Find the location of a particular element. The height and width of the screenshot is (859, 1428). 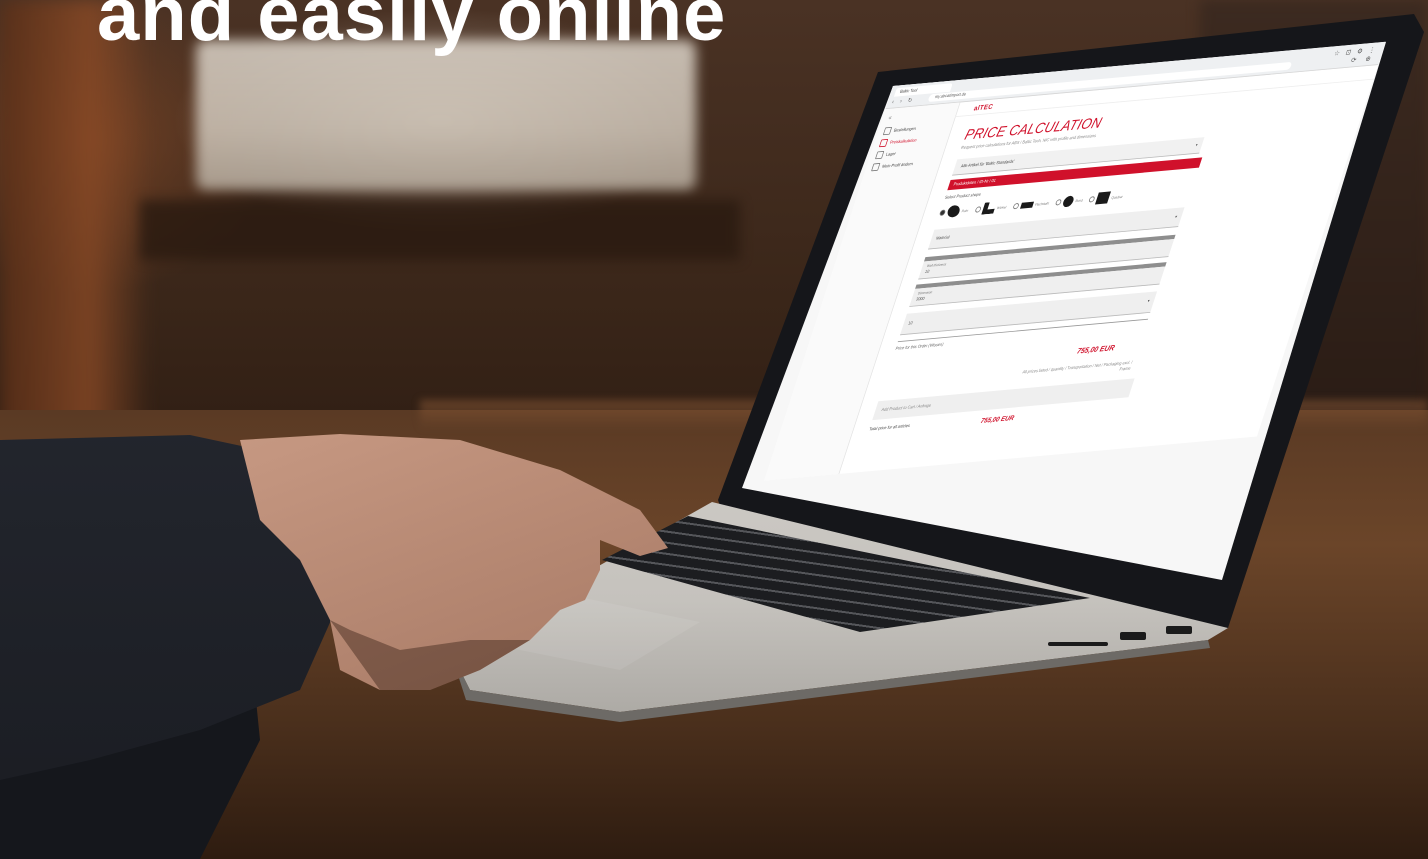

sidebar-item-label: Preiskalkulation is located at coordinates (903, 141).